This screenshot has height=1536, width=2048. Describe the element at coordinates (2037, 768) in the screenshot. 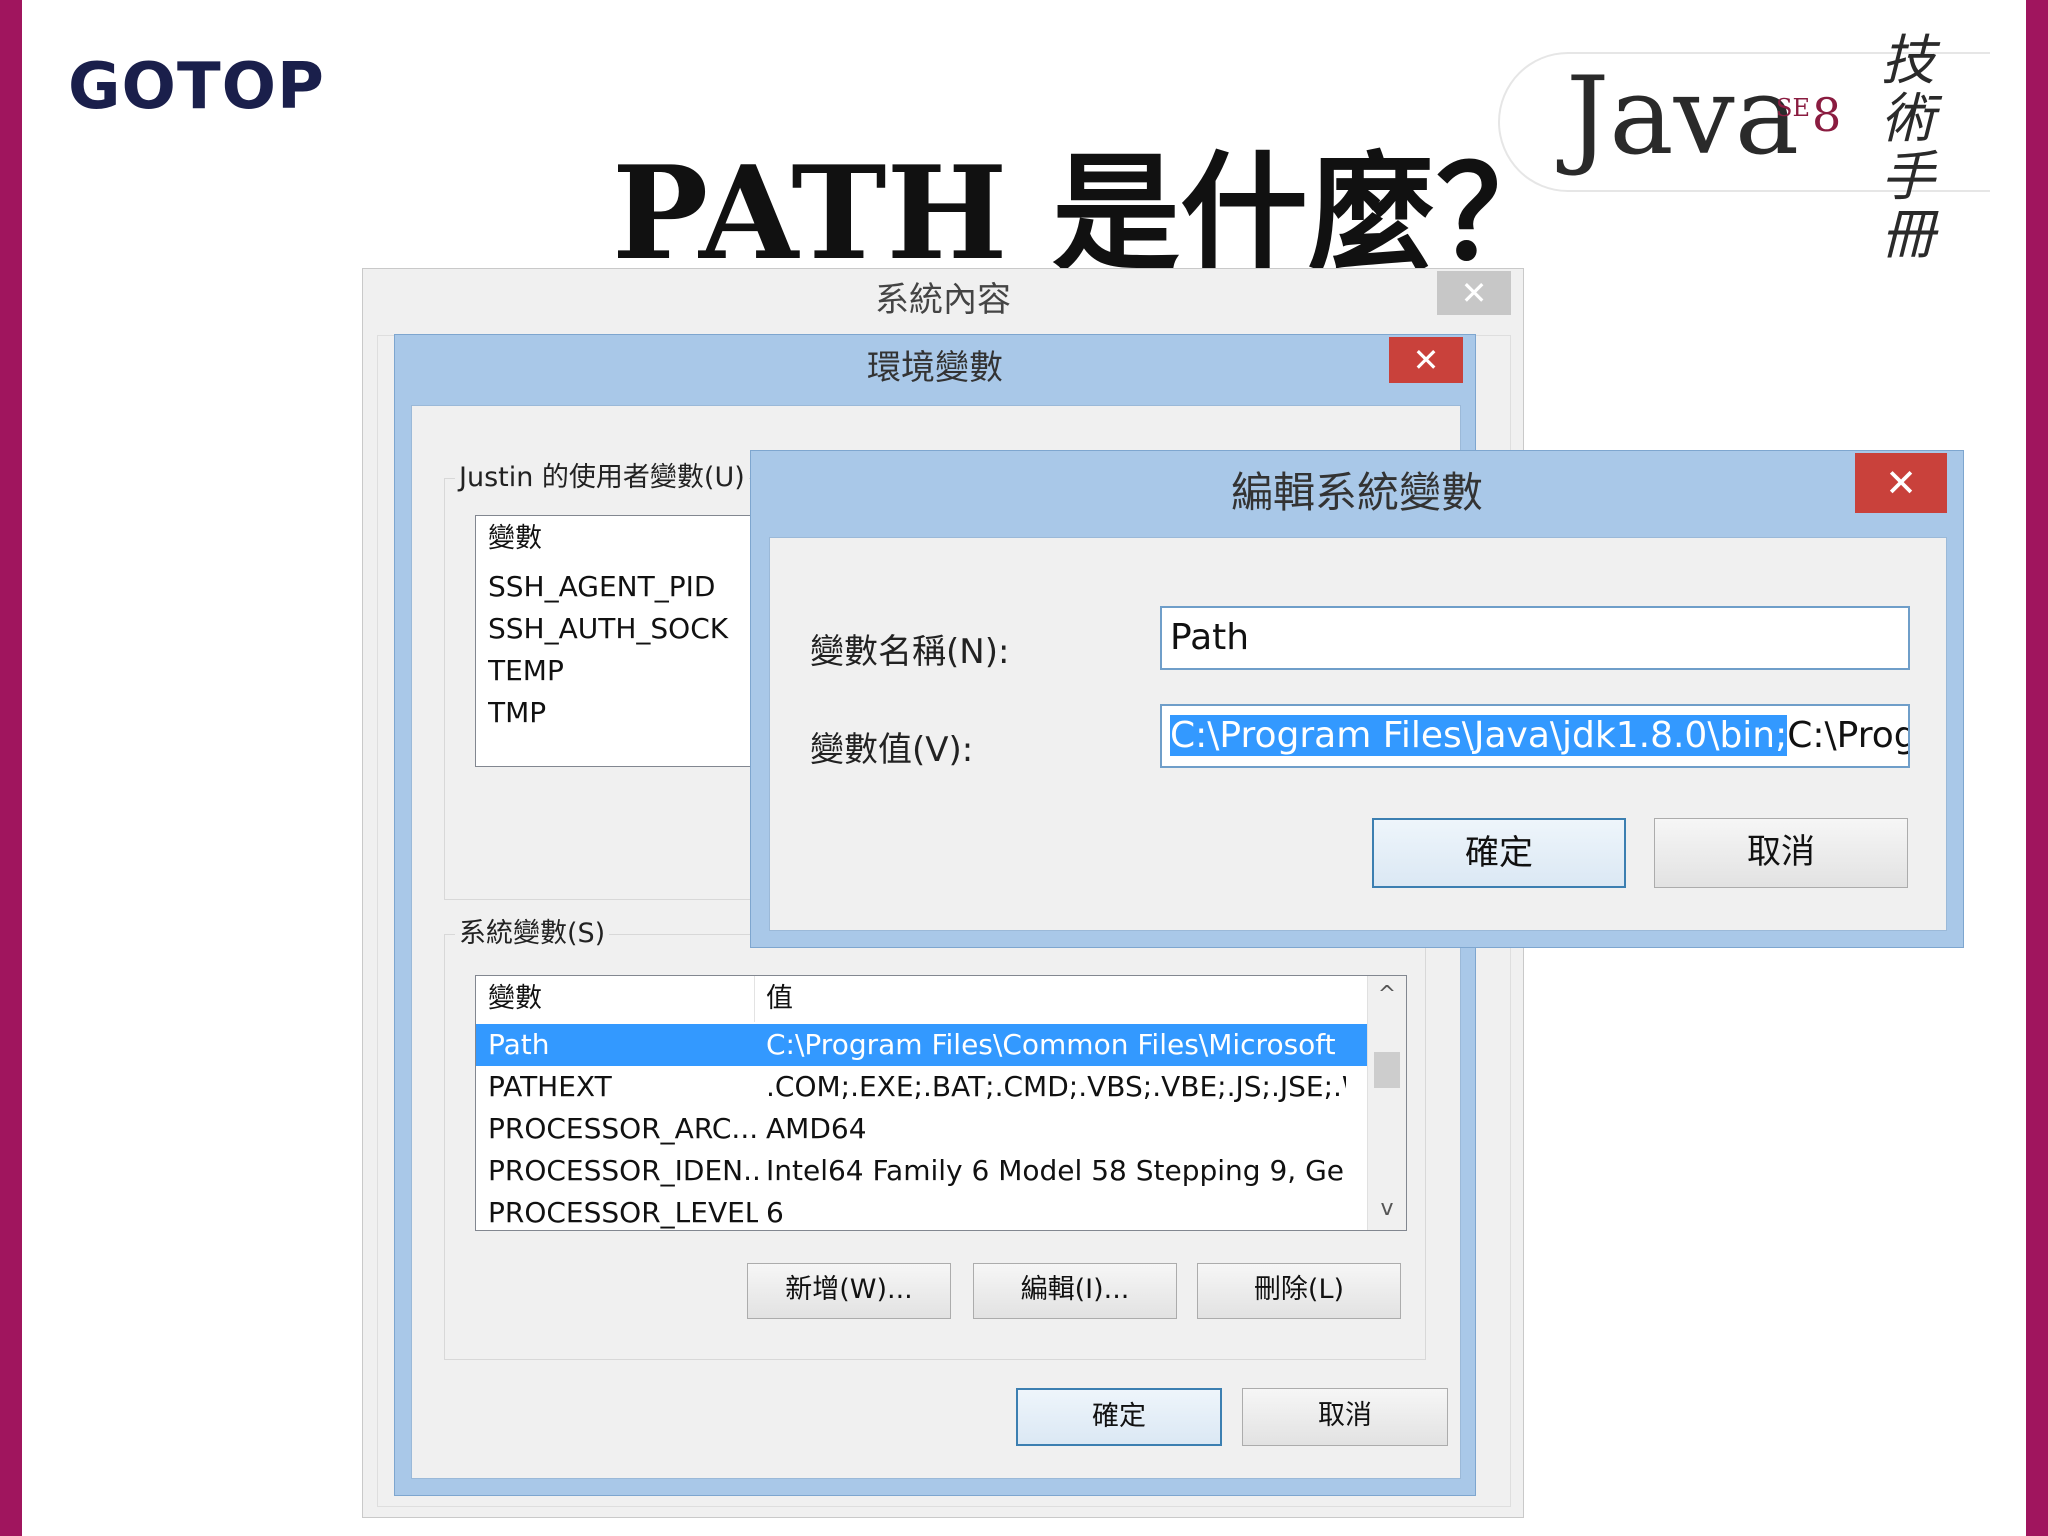

I see `right-border` at that location.